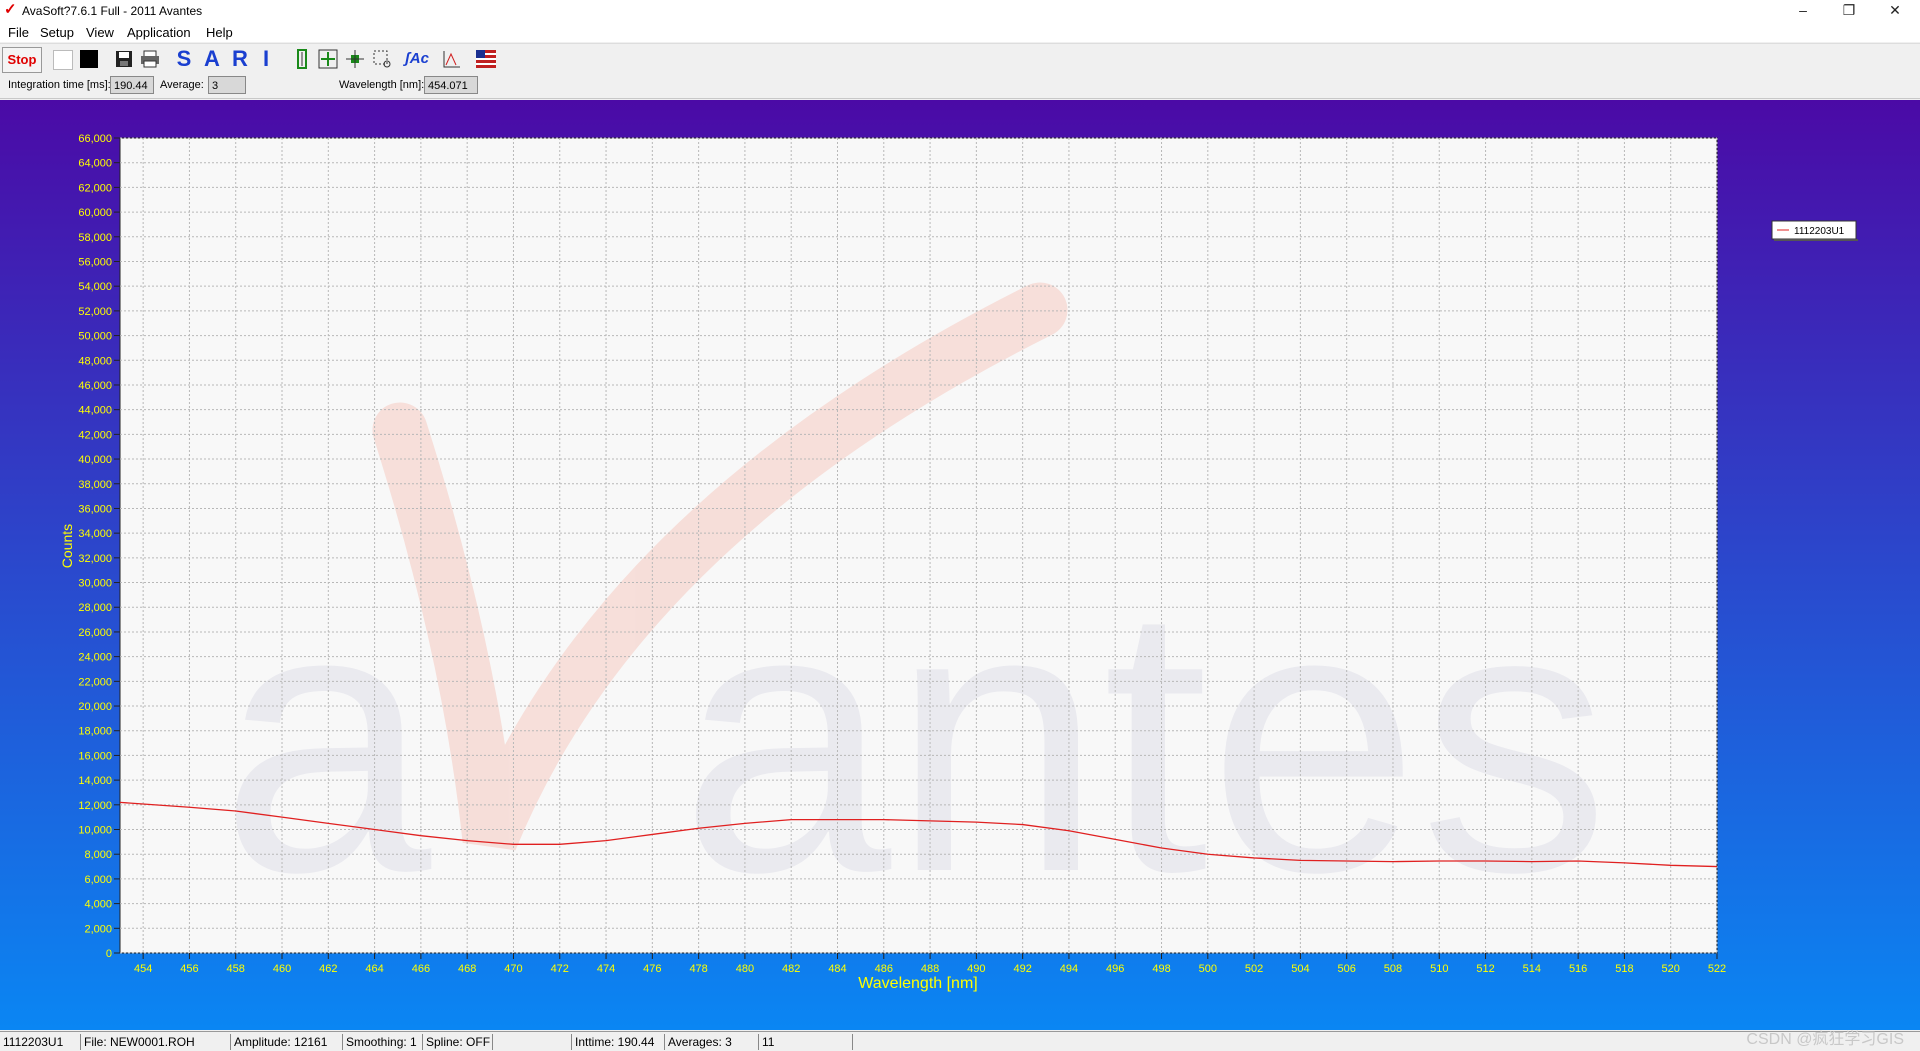 The height and width of the screenshot is (1051, 1920). I want to click on x-axis-label: Wavelength [nm], so click(917, 983).